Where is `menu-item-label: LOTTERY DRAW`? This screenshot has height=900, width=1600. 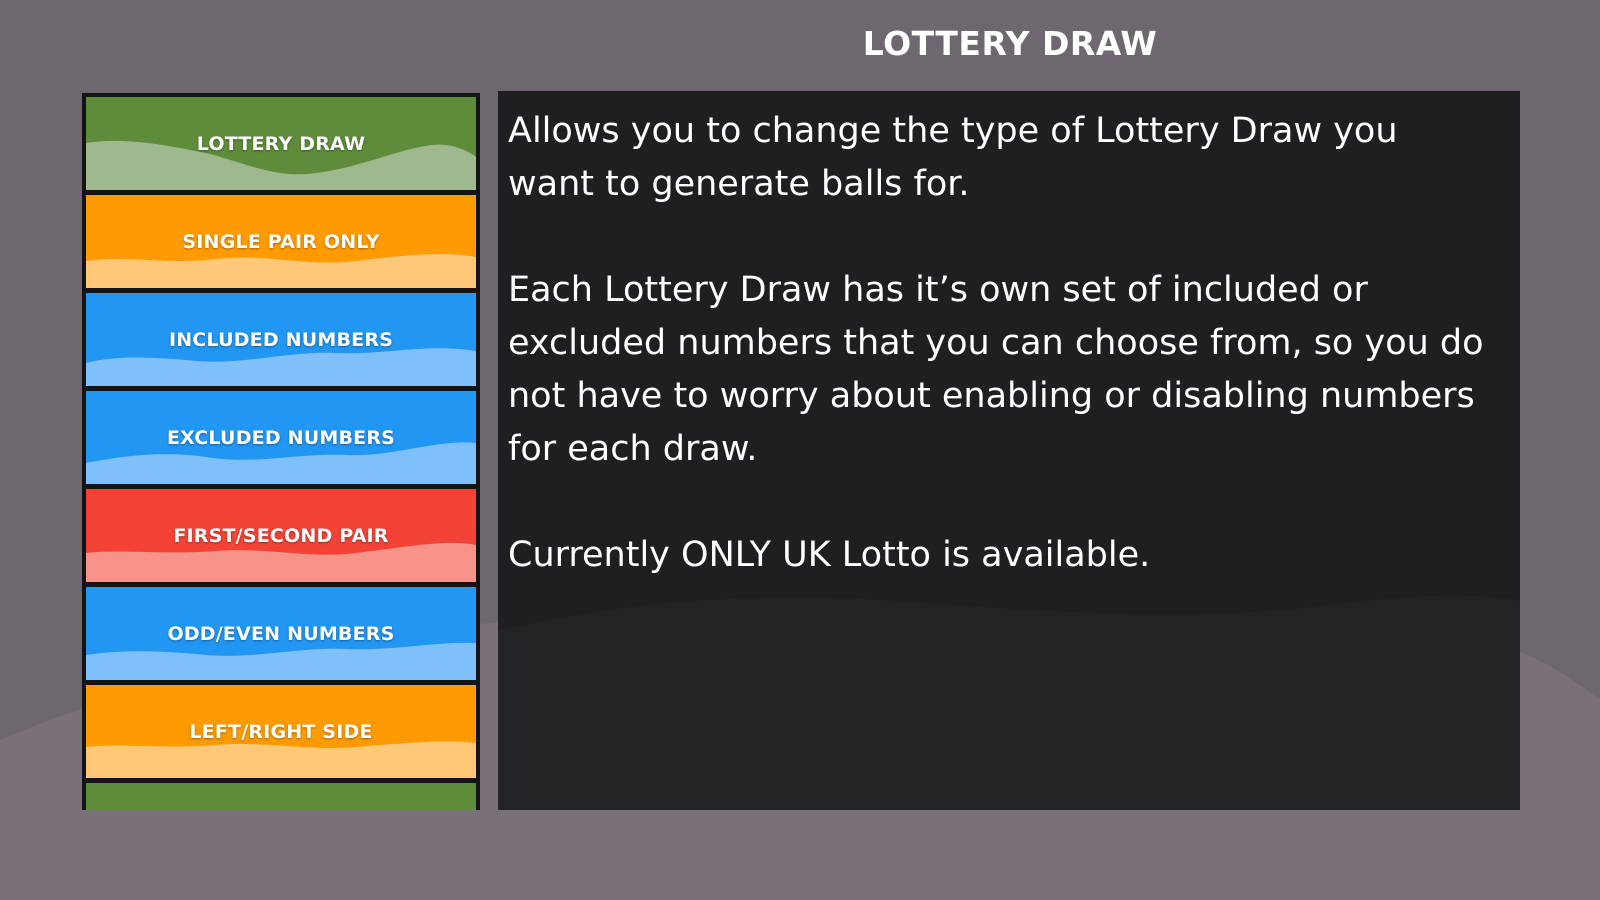
menu-item-label: LOTTERY DRAW is located at coordinates (281, 143).